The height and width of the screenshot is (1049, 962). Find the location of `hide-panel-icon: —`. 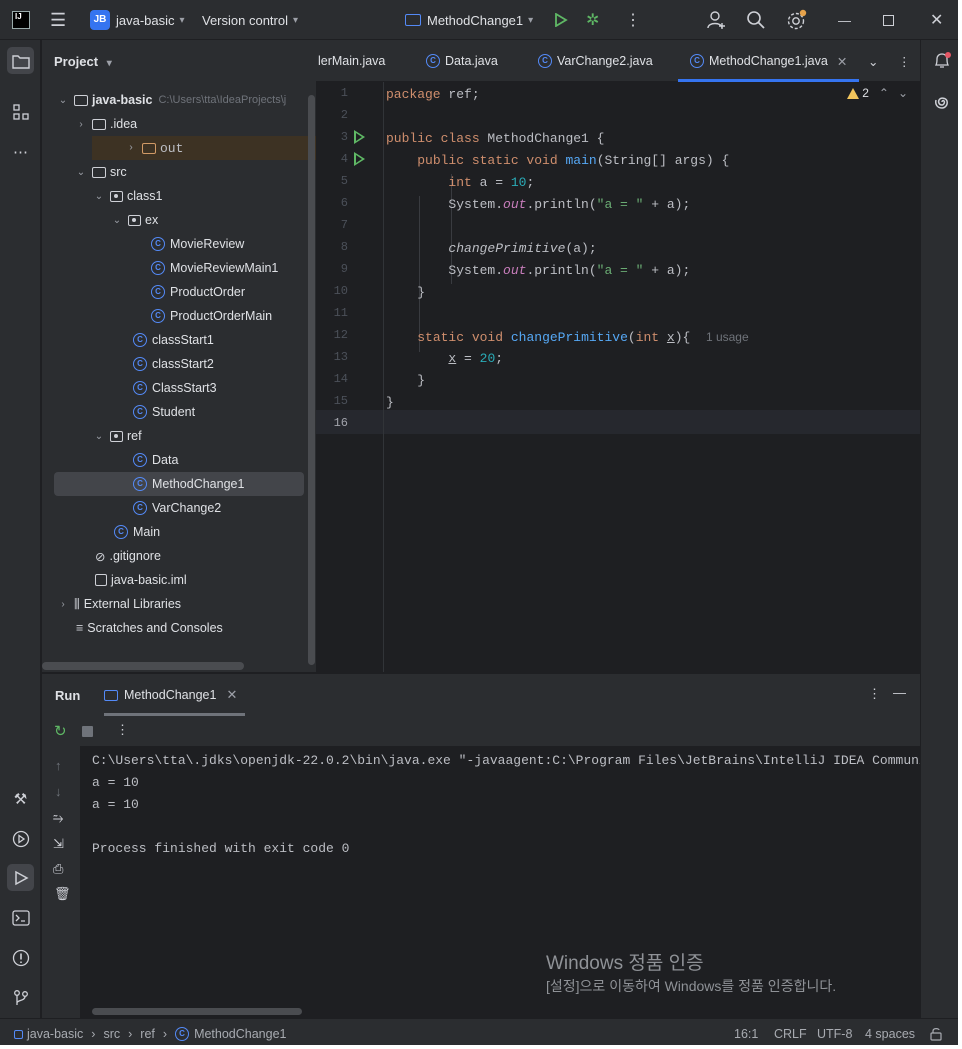

hide-panel-icon: — is located at coordinates (899, 692).